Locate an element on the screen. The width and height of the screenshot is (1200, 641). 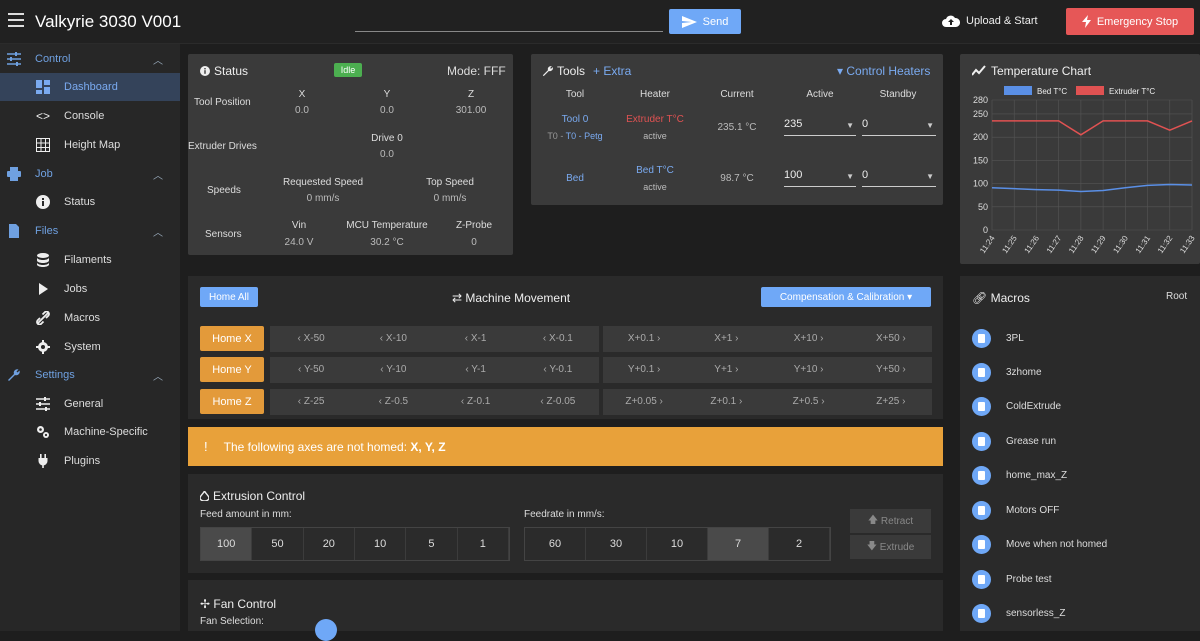
bed-standby-value: 0 is located at coordinates (865, 175).